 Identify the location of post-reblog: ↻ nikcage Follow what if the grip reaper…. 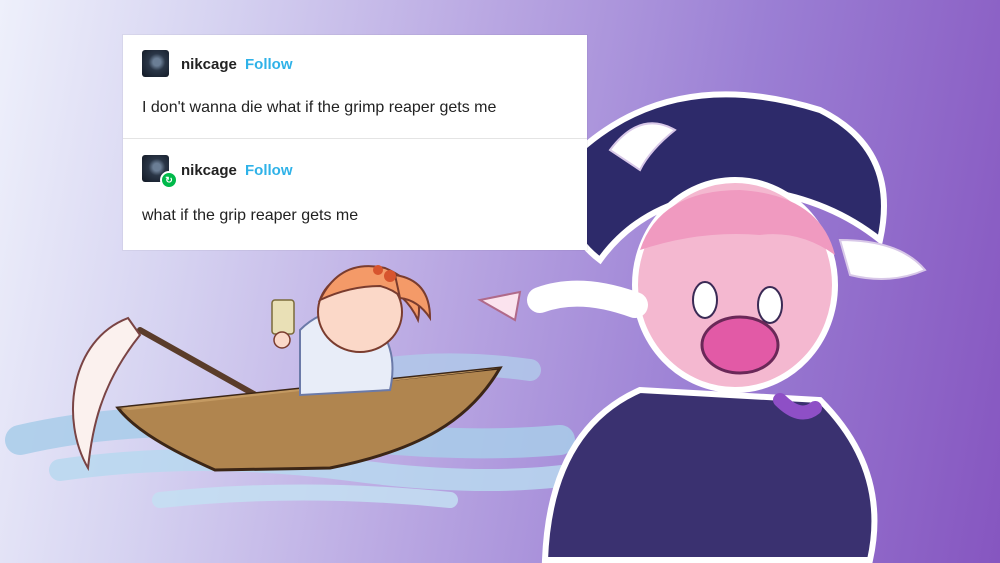
(355, 194).